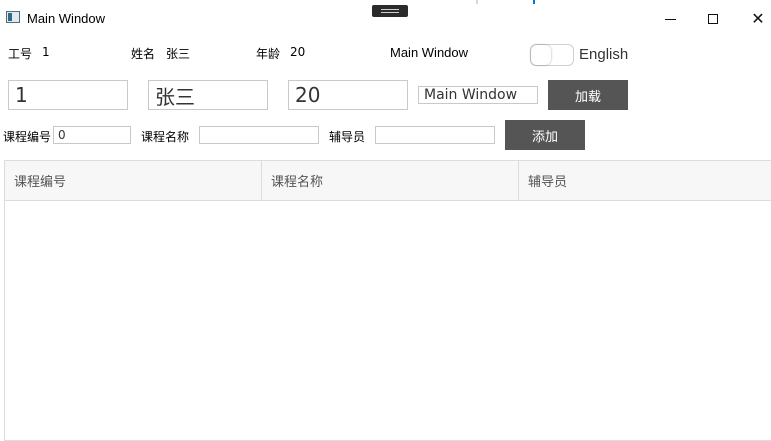 This screenshot has width=771, height=441. What do you see at coordinates (429, 52) in the screenshot?
I see `title-value: Main Window` at bounding box center [429, 52].